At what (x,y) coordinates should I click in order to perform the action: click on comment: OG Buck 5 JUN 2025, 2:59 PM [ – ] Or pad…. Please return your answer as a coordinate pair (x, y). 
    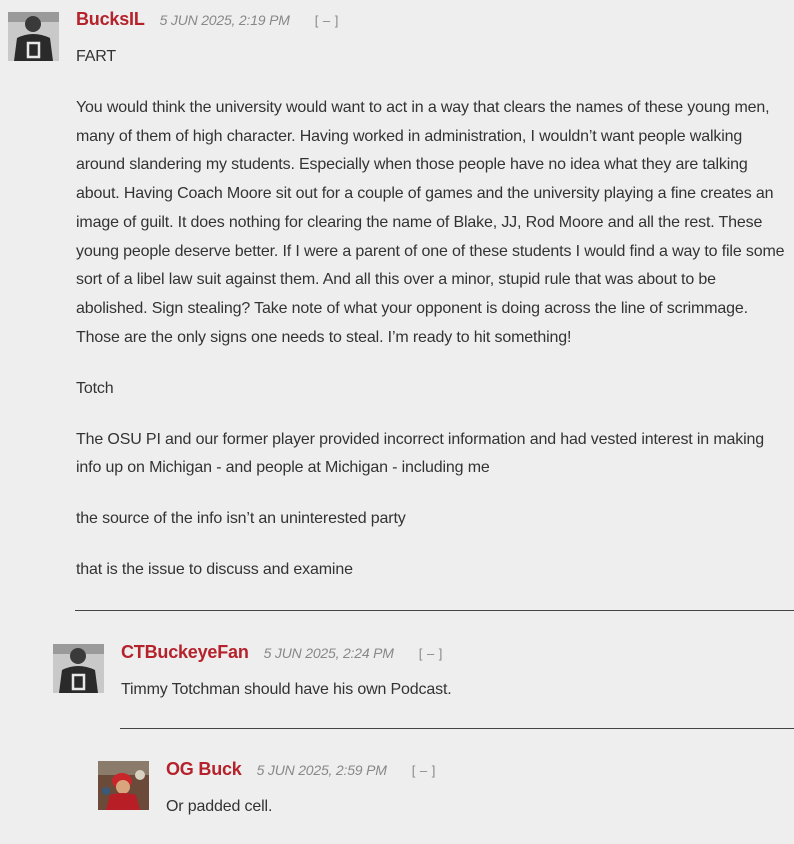
    Looking at the image, I should click on (397, 792).